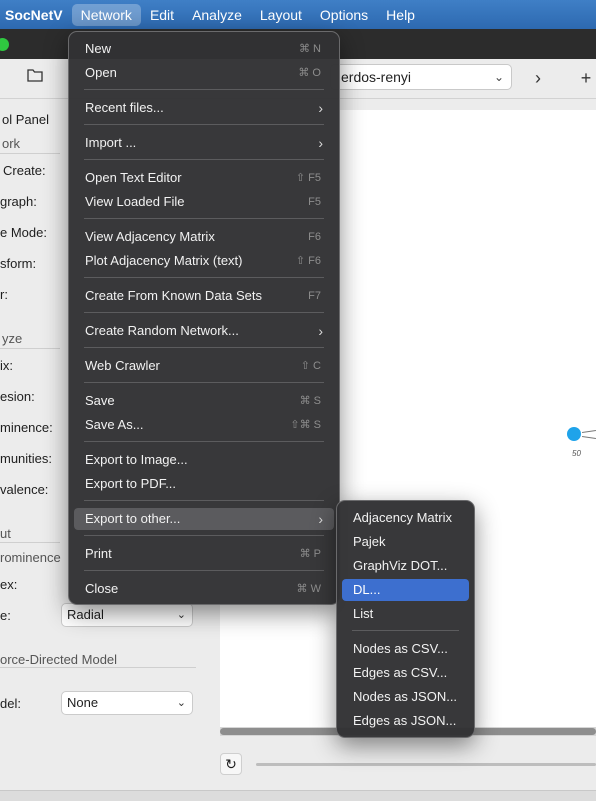 The width and height of the screenshot is (596, 801). What do you see at coordinates (83, 702) in the screenshot?
I see `force-model-value: None` at bounding box center [83, 702].